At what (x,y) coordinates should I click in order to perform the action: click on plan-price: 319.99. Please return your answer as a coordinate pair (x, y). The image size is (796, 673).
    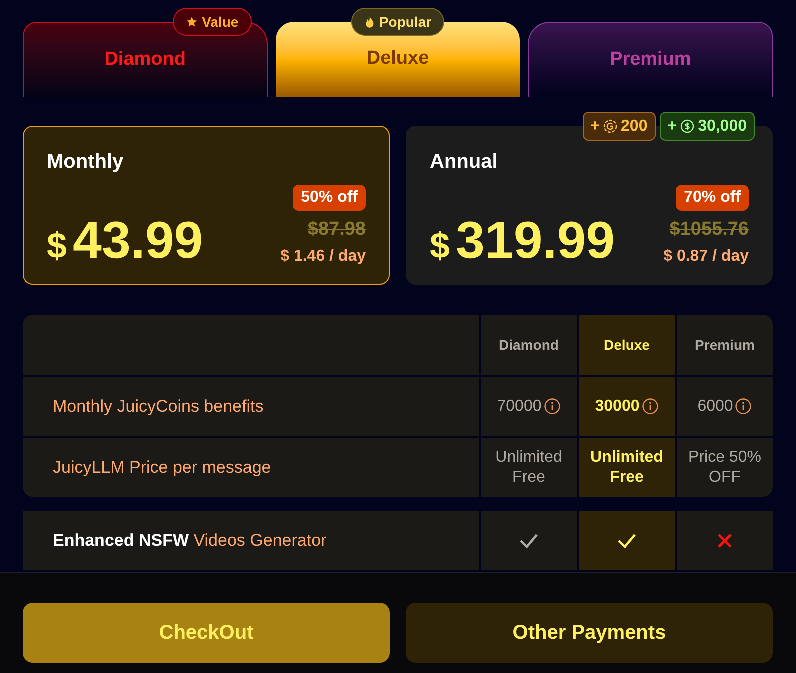
    Looking at the image, I should click on (536, 240).